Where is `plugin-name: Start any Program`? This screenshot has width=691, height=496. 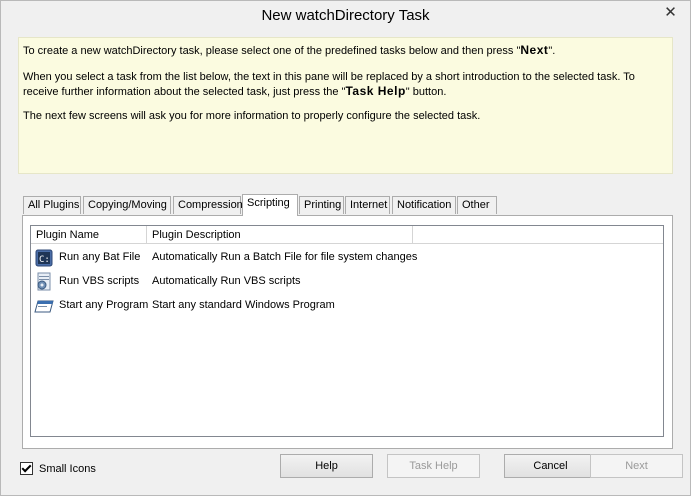
plugin-name: Start any Program is located at coordinates (104, 305).